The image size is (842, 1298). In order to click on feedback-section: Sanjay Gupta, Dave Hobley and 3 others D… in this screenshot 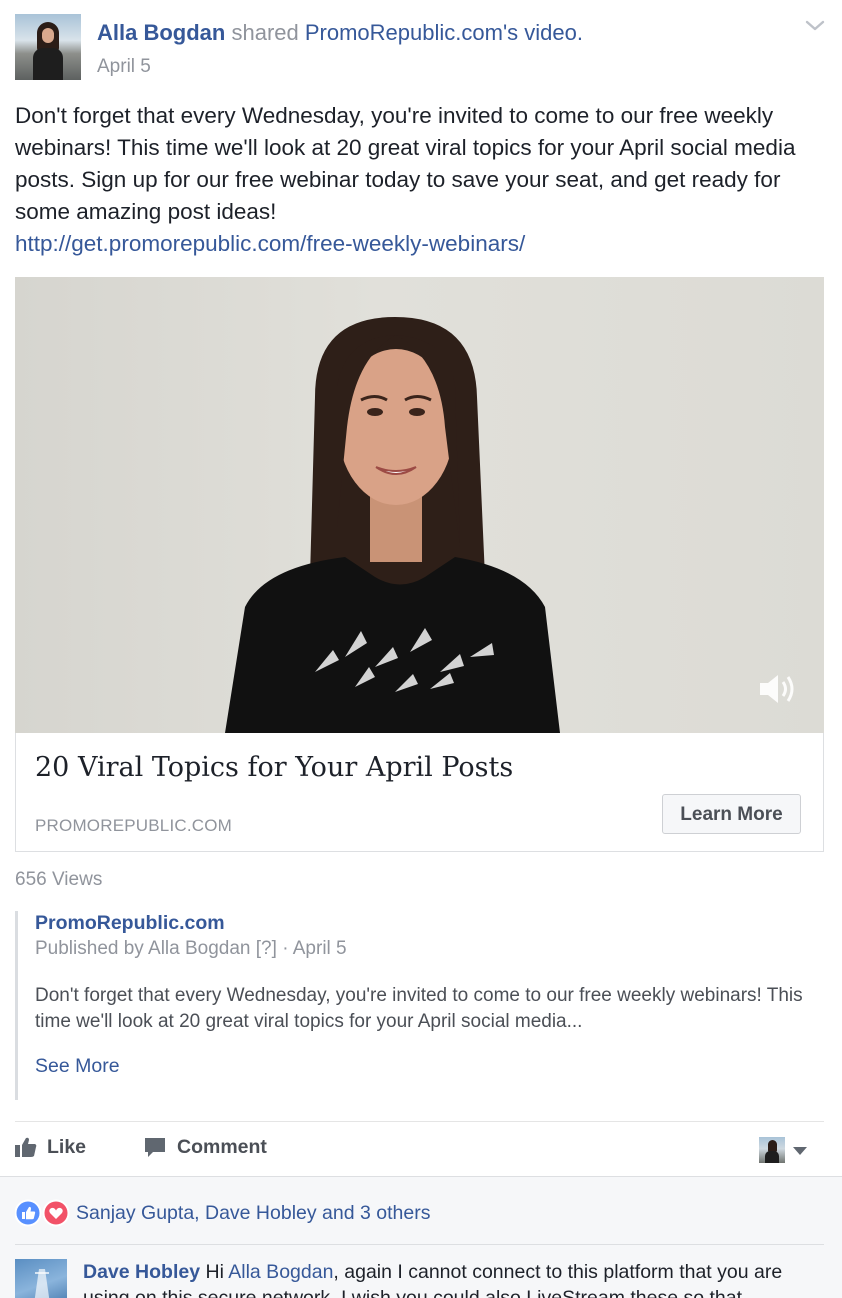, I will do `click(421, 1237)`.